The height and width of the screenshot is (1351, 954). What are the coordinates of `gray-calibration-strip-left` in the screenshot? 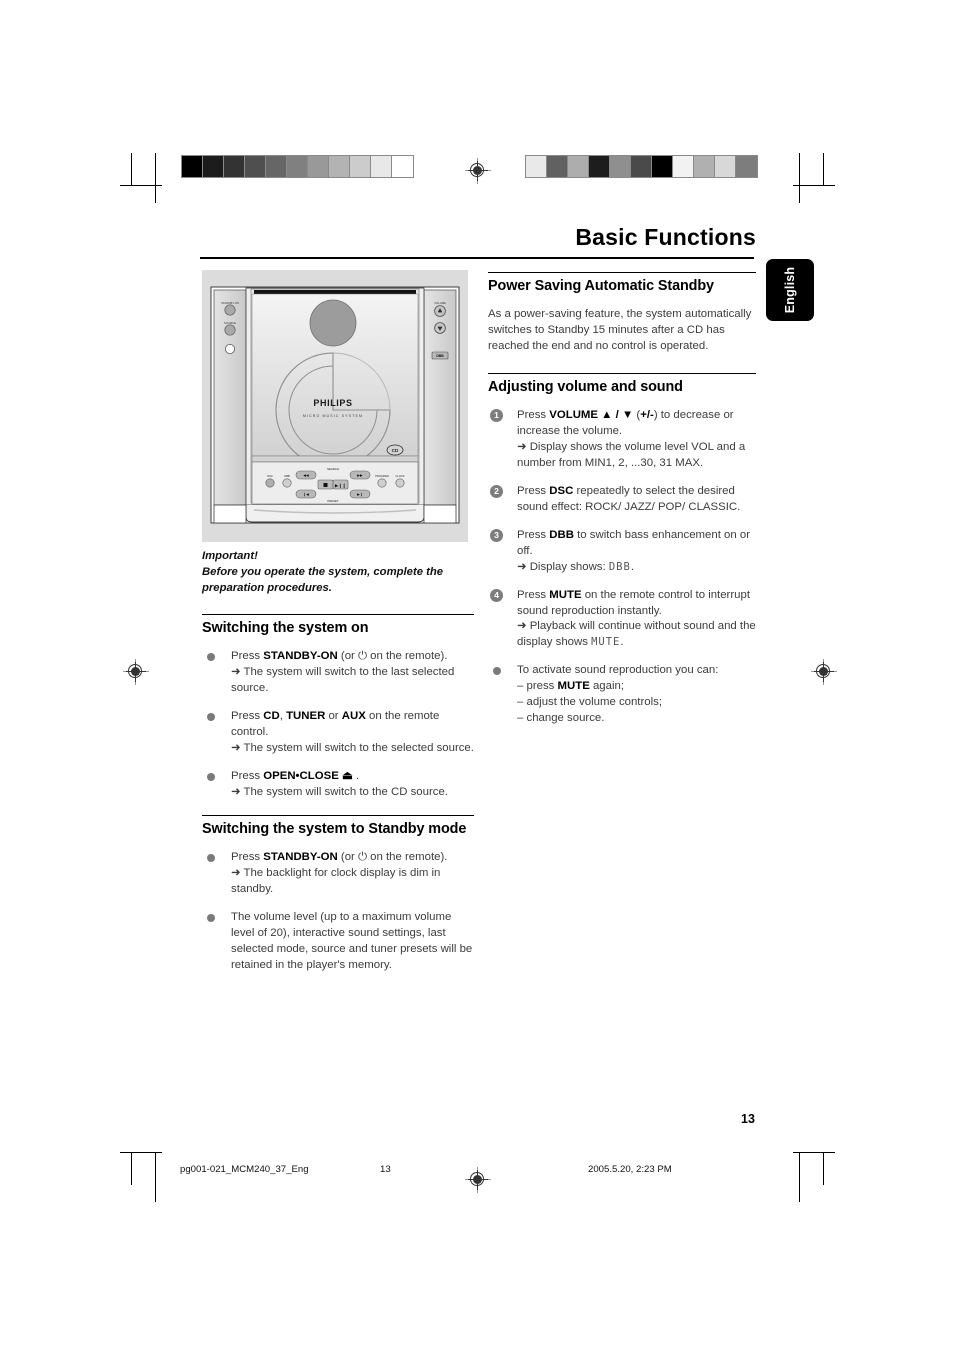 It's located at (297, 166).